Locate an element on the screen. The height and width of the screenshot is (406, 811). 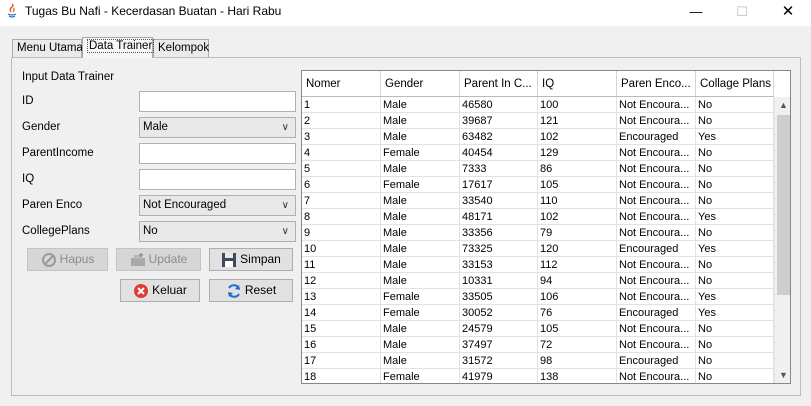
gender-select: Male ∨ is located at coordinates (217, 127).